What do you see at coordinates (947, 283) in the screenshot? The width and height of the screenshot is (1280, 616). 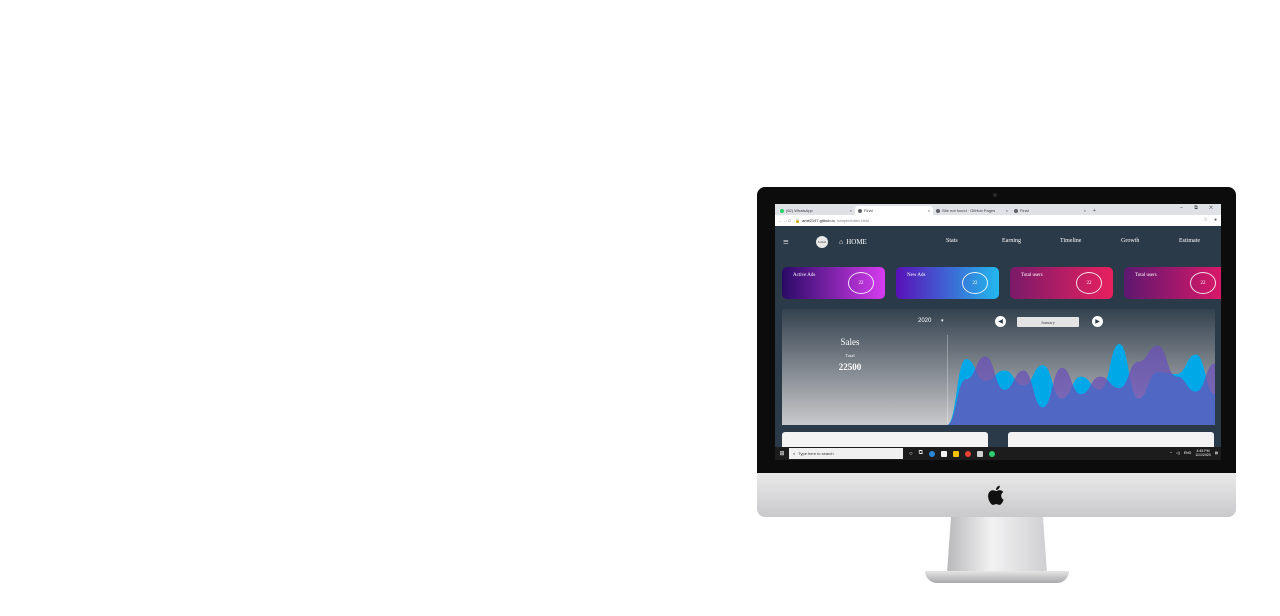 I see `card-new-ads: New Ads 22` at bounding box center [947, 283].